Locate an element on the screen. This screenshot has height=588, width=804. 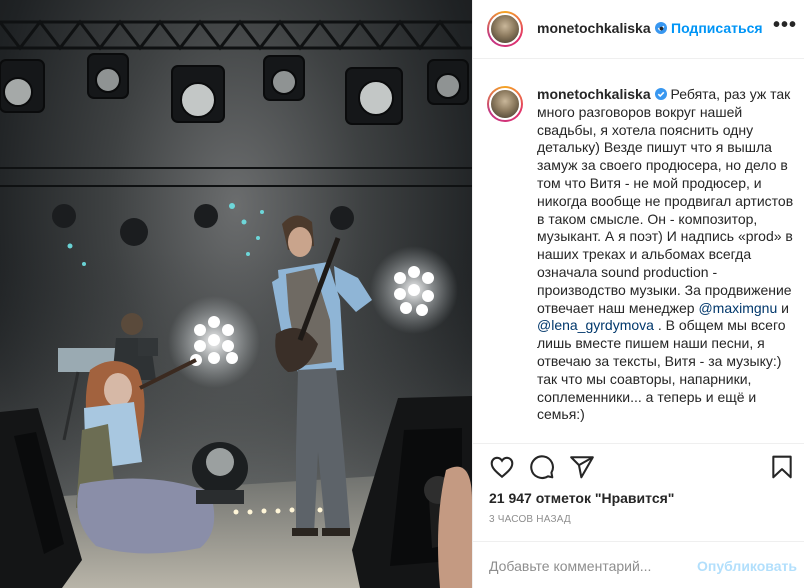
author-avatar is located at coordinates (505, 29).